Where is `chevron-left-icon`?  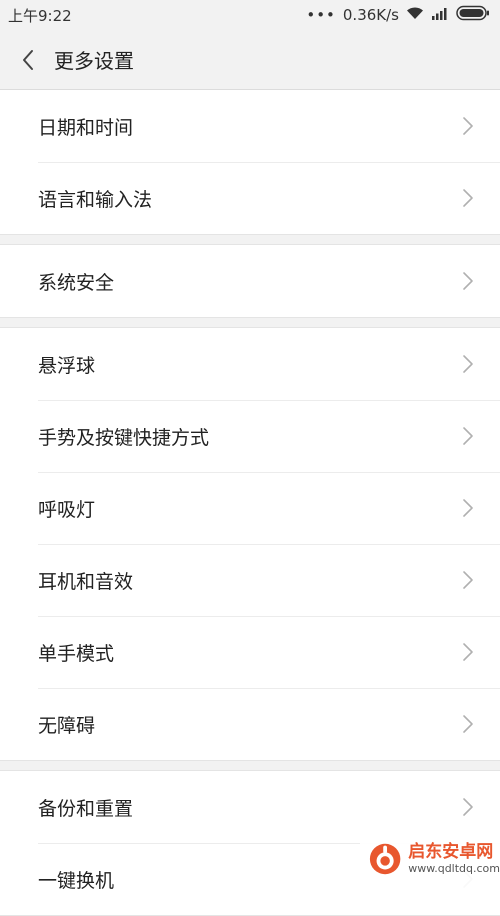 chevron-left-icon is located at coordinates (28, 59).